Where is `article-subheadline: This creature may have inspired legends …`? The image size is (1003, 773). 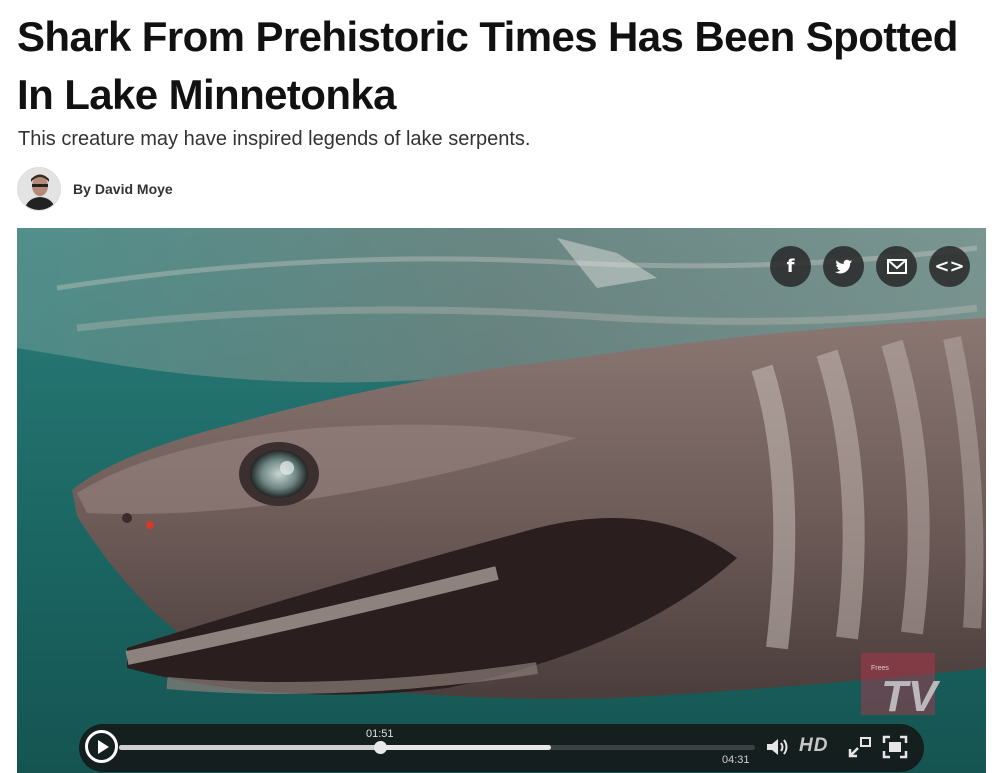 article-subheadline: This creature may have inspired legends … is located at coordinates (274, 139).